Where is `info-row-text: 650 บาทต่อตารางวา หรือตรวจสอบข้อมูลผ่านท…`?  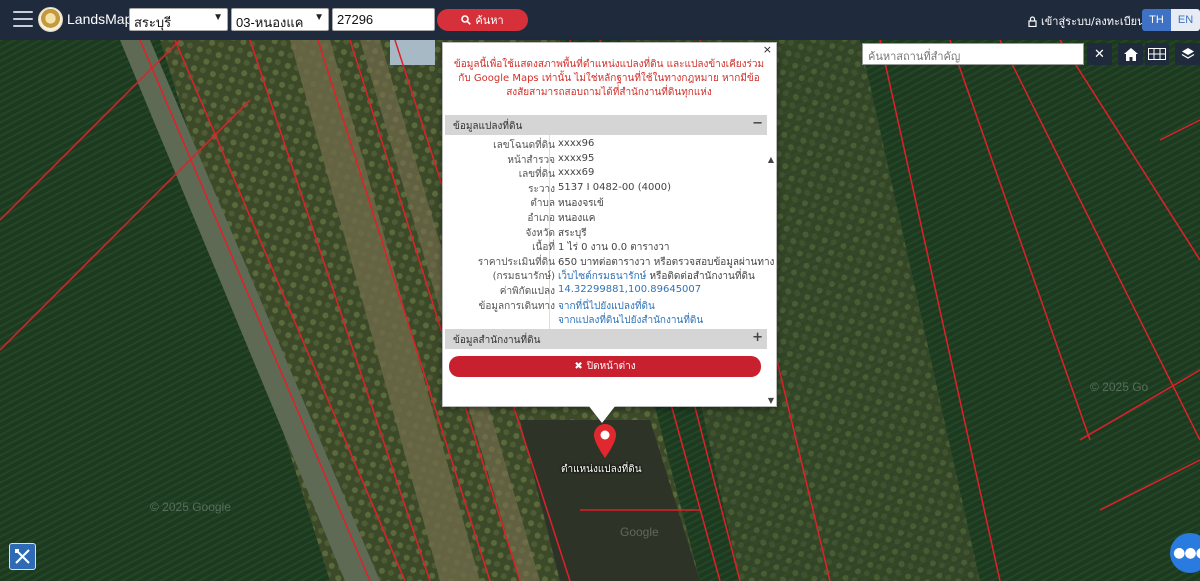
info-row-text: 650 บาทต่อตารางวา หรือตรวจสอบข้อมูลผ่านท… is located at coordinates (666, 262).